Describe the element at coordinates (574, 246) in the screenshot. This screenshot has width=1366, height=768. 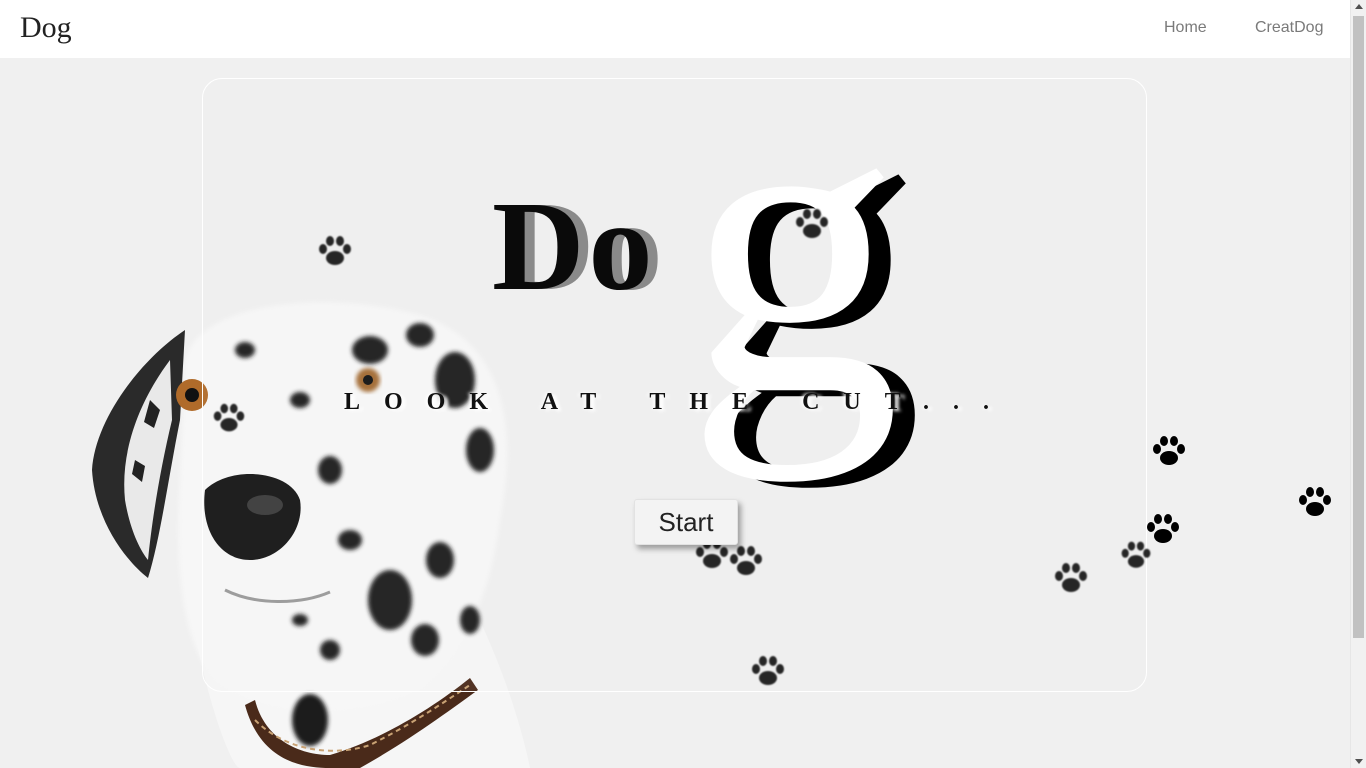
I see `hero-title-do: Do` at that location.